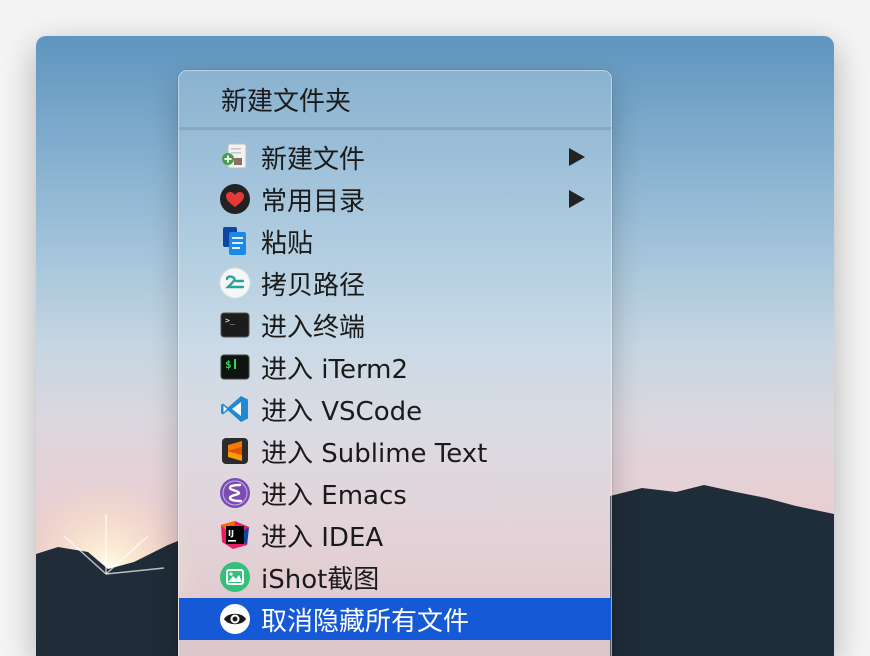 The height and width of the screenshot is (656, 870). Describe the element at coordinates (230, 320) in the screenshot. I see `terminal-glyph: >_` at that location.